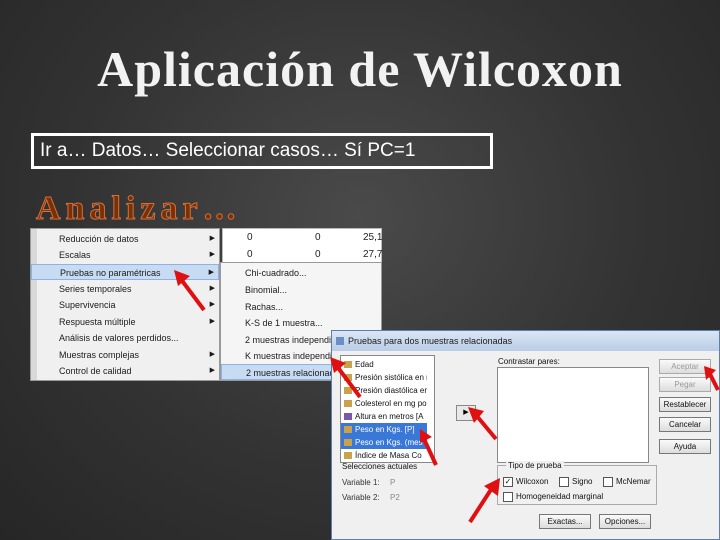  Describe the element at coordinates (535, 465) in the screenshot. I see `test-type-label: Tipo de prueba` at that location.